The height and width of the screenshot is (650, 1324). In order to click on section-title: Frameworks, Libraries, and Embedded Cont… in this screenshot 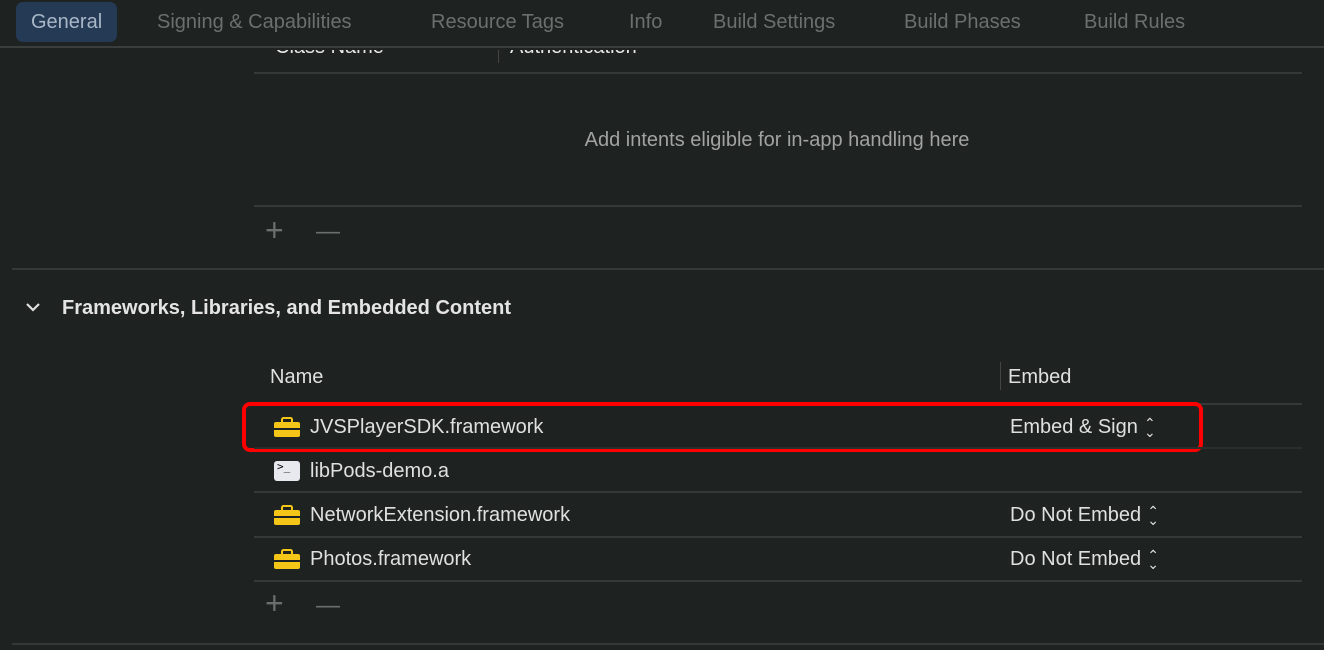, I will do `click(286, 308)`.